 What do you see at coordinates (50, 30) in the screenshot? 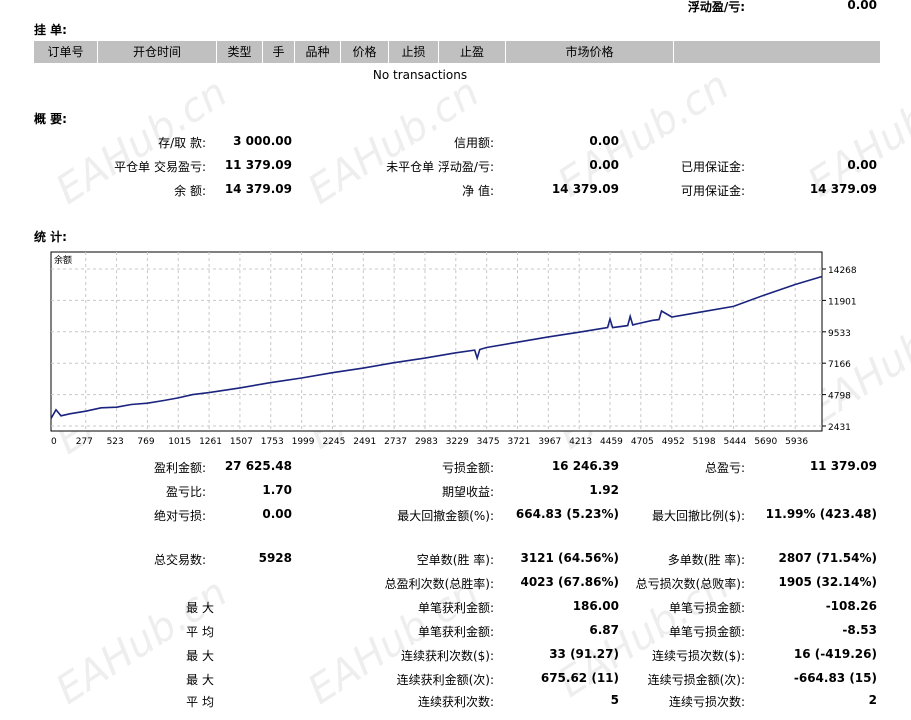
I see `orders-title: 挂 单:` at bounding box center [50, 30].